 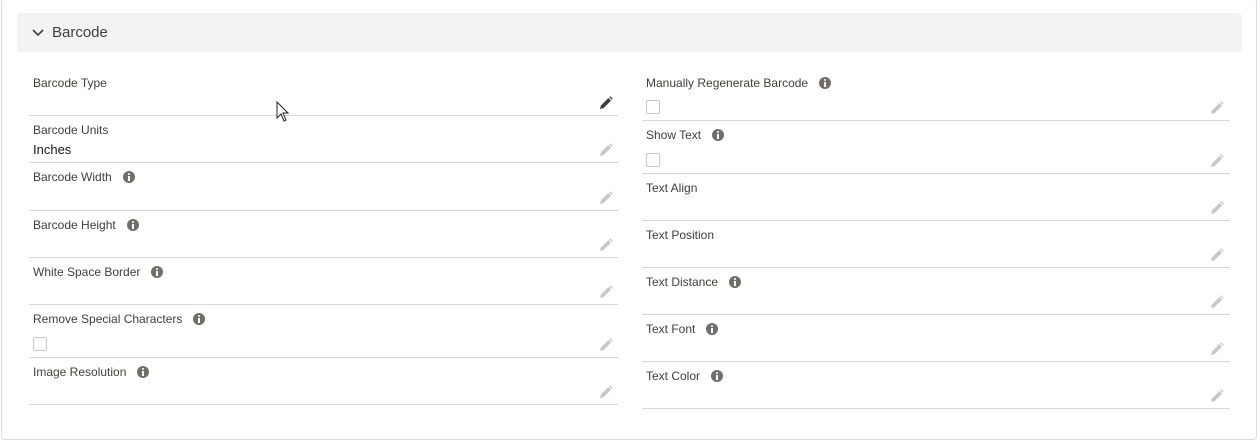 I want to click on field-label-text: Show Text, so click(x=674, y=135).